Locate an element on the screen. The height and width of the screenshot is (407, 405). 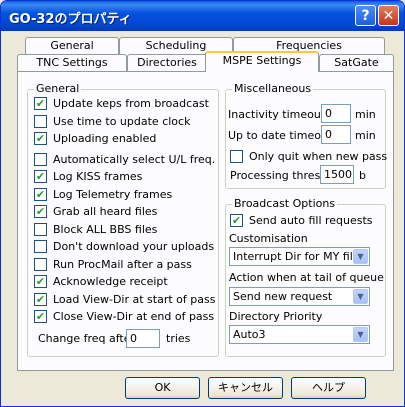
checkbox-block-bbs: Block ALL BBS files is located at coordinates (95, 229).